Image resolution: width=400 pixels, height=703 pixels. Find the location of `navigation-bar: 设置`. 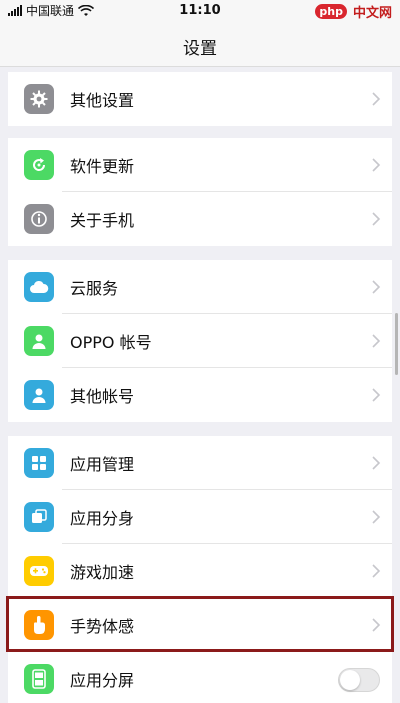

navigation-bar: 设置 is located at coordinates (200, 44).